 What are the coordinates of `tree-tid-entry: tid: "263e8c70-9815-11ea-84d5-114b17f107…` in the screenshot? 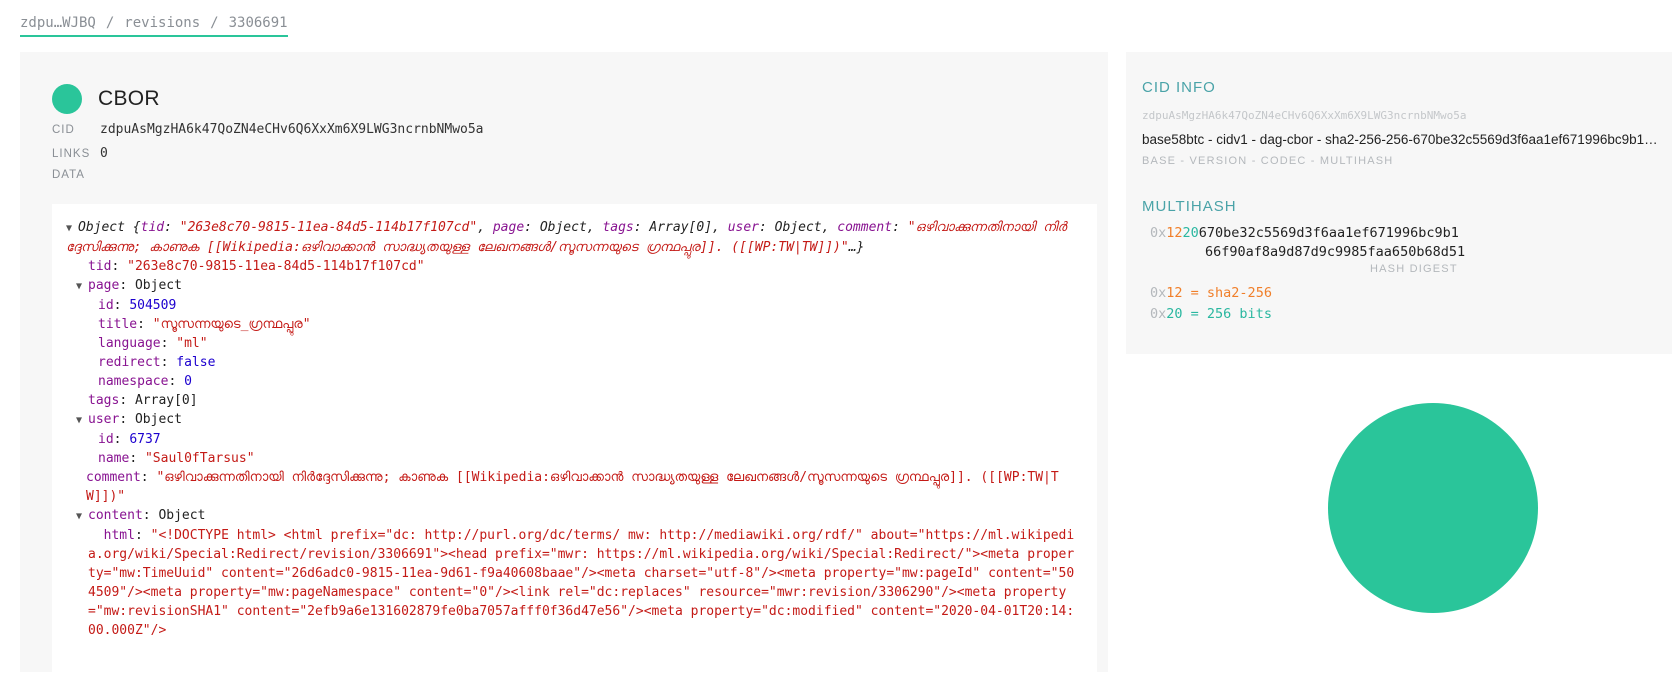 It's located at (256, 266).